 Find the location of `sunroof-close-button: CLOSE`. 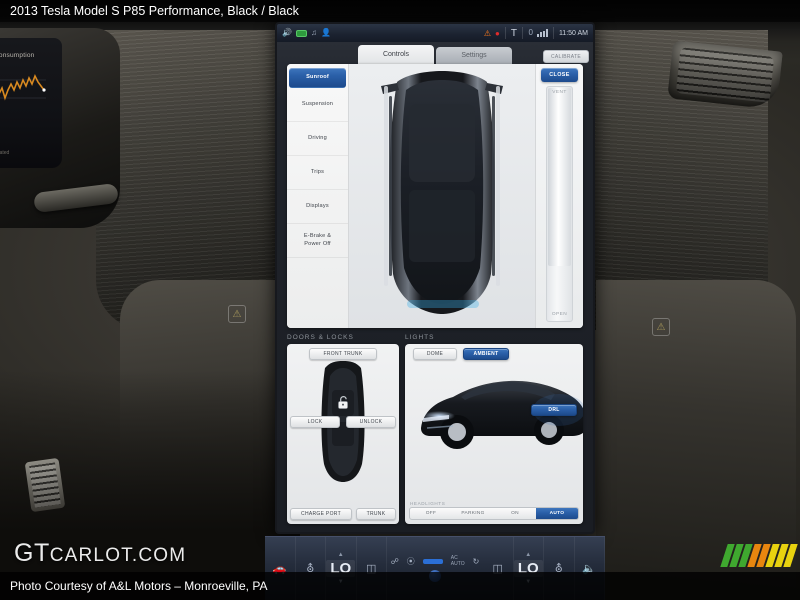

sunroof-close-button: CLOSE is located at coordinates (559, 75).